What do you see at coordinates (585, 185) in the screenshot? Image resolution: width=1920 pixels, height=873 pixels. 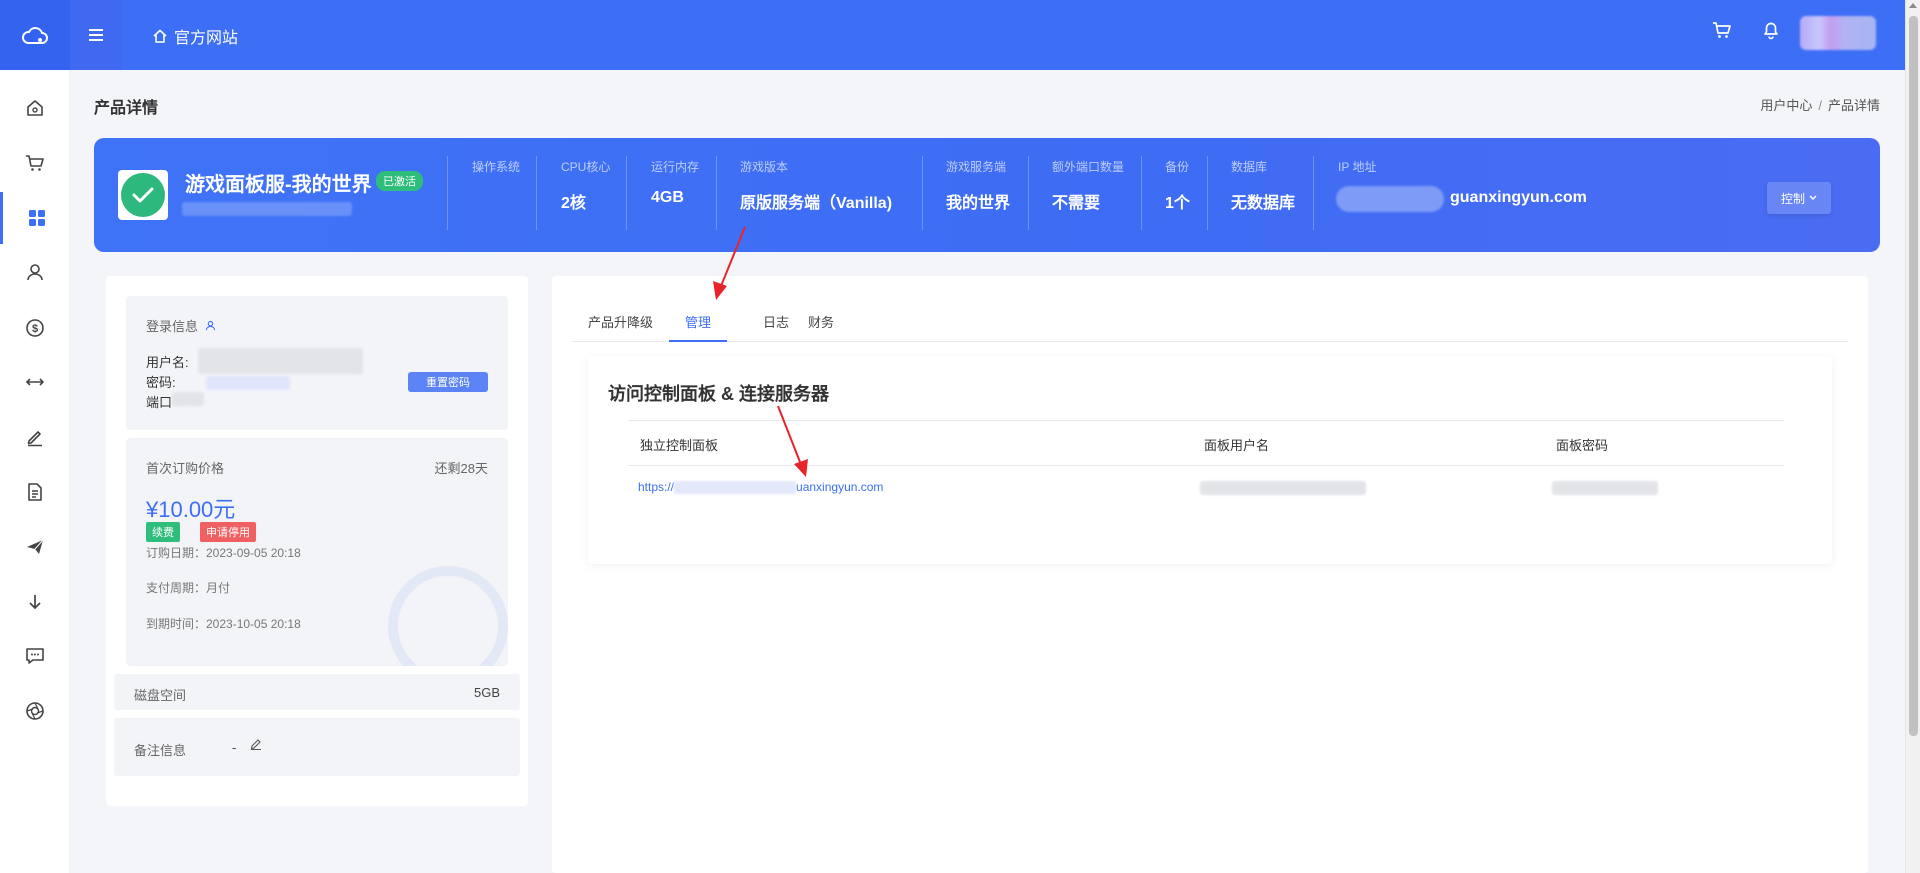 I see `spec-cpu: CPU核心 2核` at bounding box center [585, 185].